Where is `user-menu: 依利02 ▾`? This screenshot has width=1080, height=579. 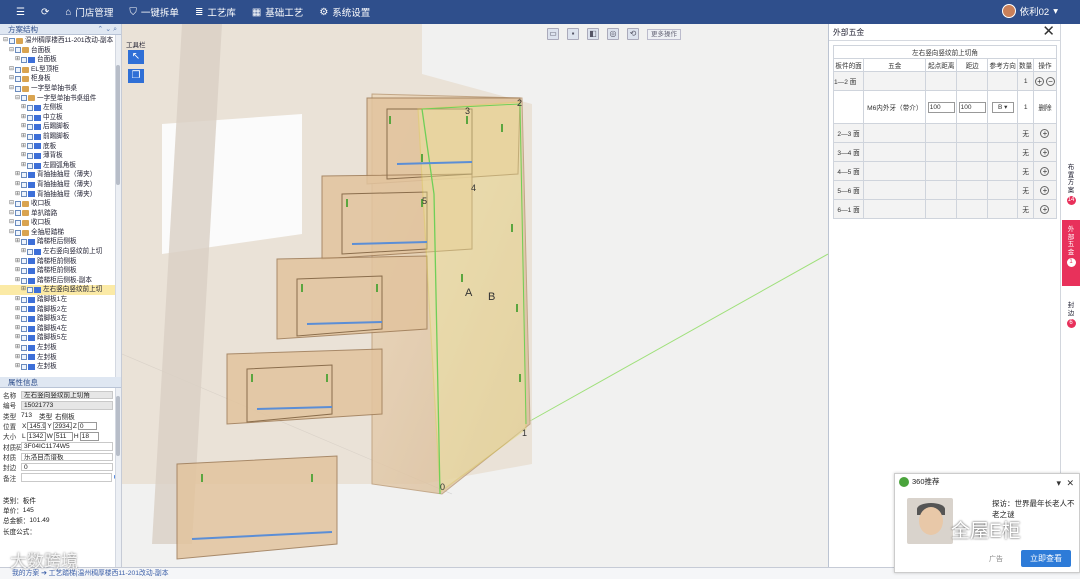
user-menu: 依利02 ▾ is located at coordinates (1029, 11).